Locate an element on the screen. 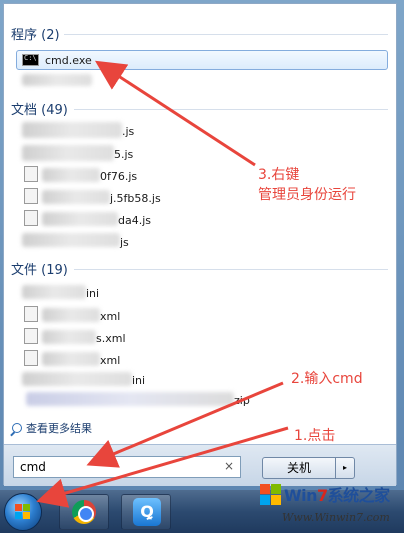  annotation-step2: 2.输入cmd is located at coordinates (327, 379).